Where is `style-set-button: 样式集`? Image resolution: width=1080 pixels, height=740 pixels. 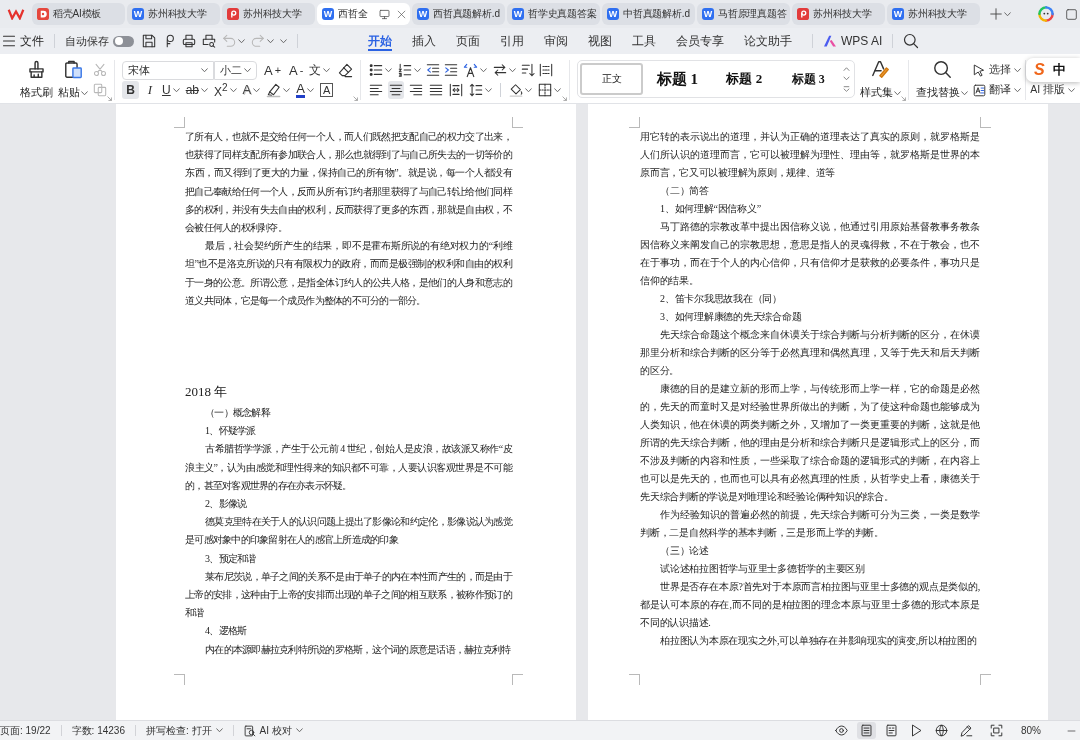 style-set-button: 样式集 is located at coordinates (881, 80).